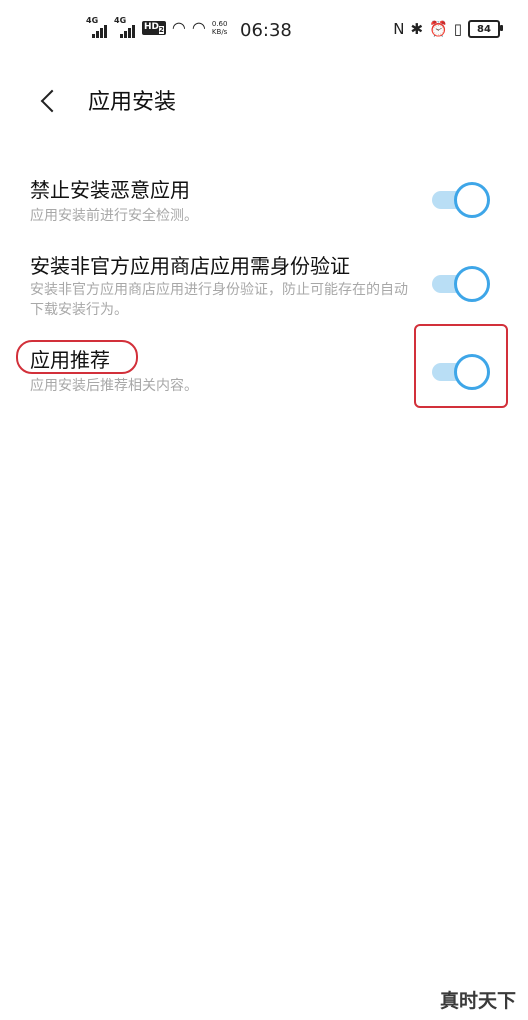 The width and height of the screenshot is (528, 1020). I want to click on battery-level: 84, so click(484, 29).